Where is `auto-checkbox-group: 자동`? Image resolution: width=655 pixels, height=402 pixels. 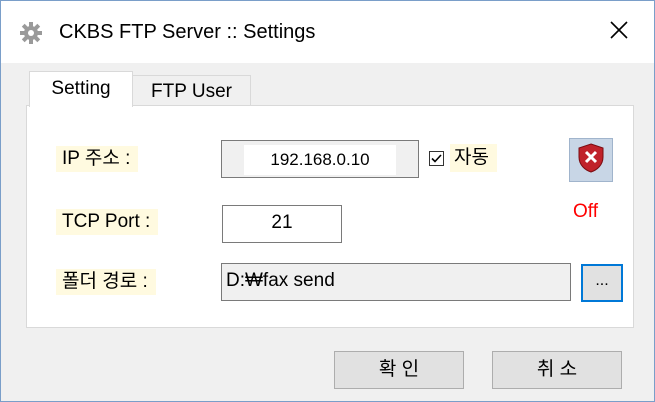
auto-checkbox-group: 자동 is located at coordinates (463, 158).